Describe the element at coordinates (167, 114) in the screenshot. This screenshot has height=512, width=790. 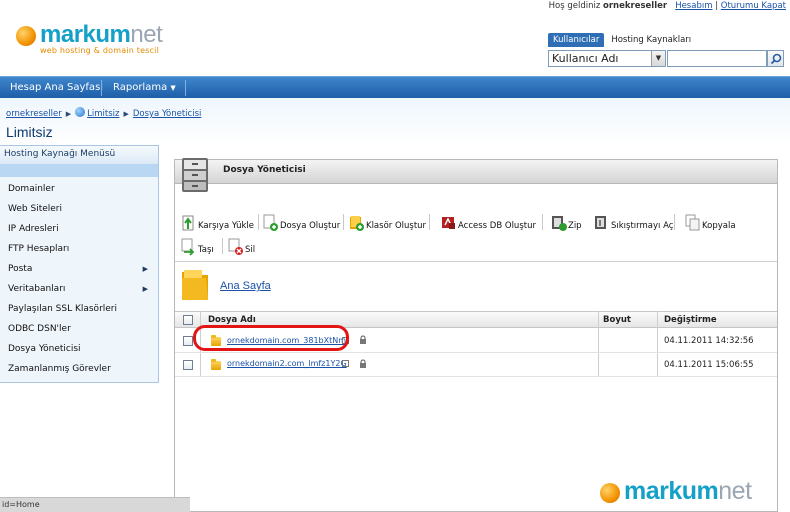
I see `breadcrumb-item-file-manager: Dosya Yöneticisi` at that location.